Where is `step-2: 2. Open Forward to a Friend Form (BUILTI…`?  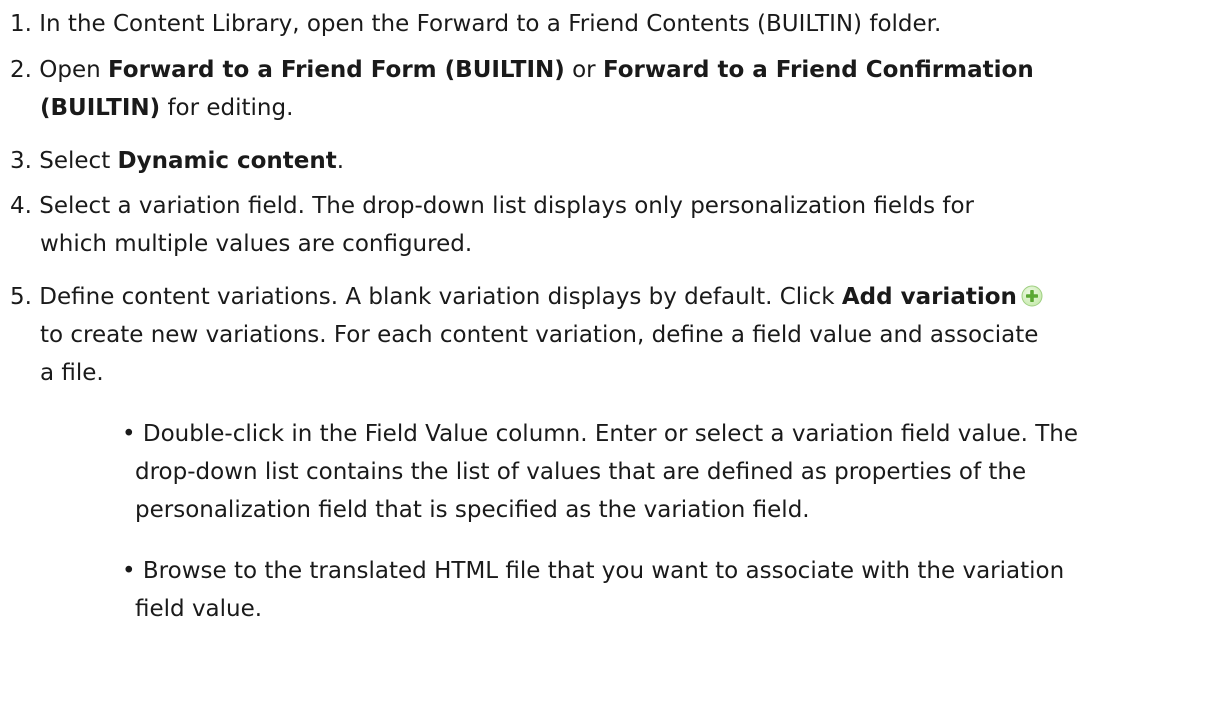 step-2: 2. Open Forward to a Friend Form (BUILTI… is located at coordinates (610, 89).